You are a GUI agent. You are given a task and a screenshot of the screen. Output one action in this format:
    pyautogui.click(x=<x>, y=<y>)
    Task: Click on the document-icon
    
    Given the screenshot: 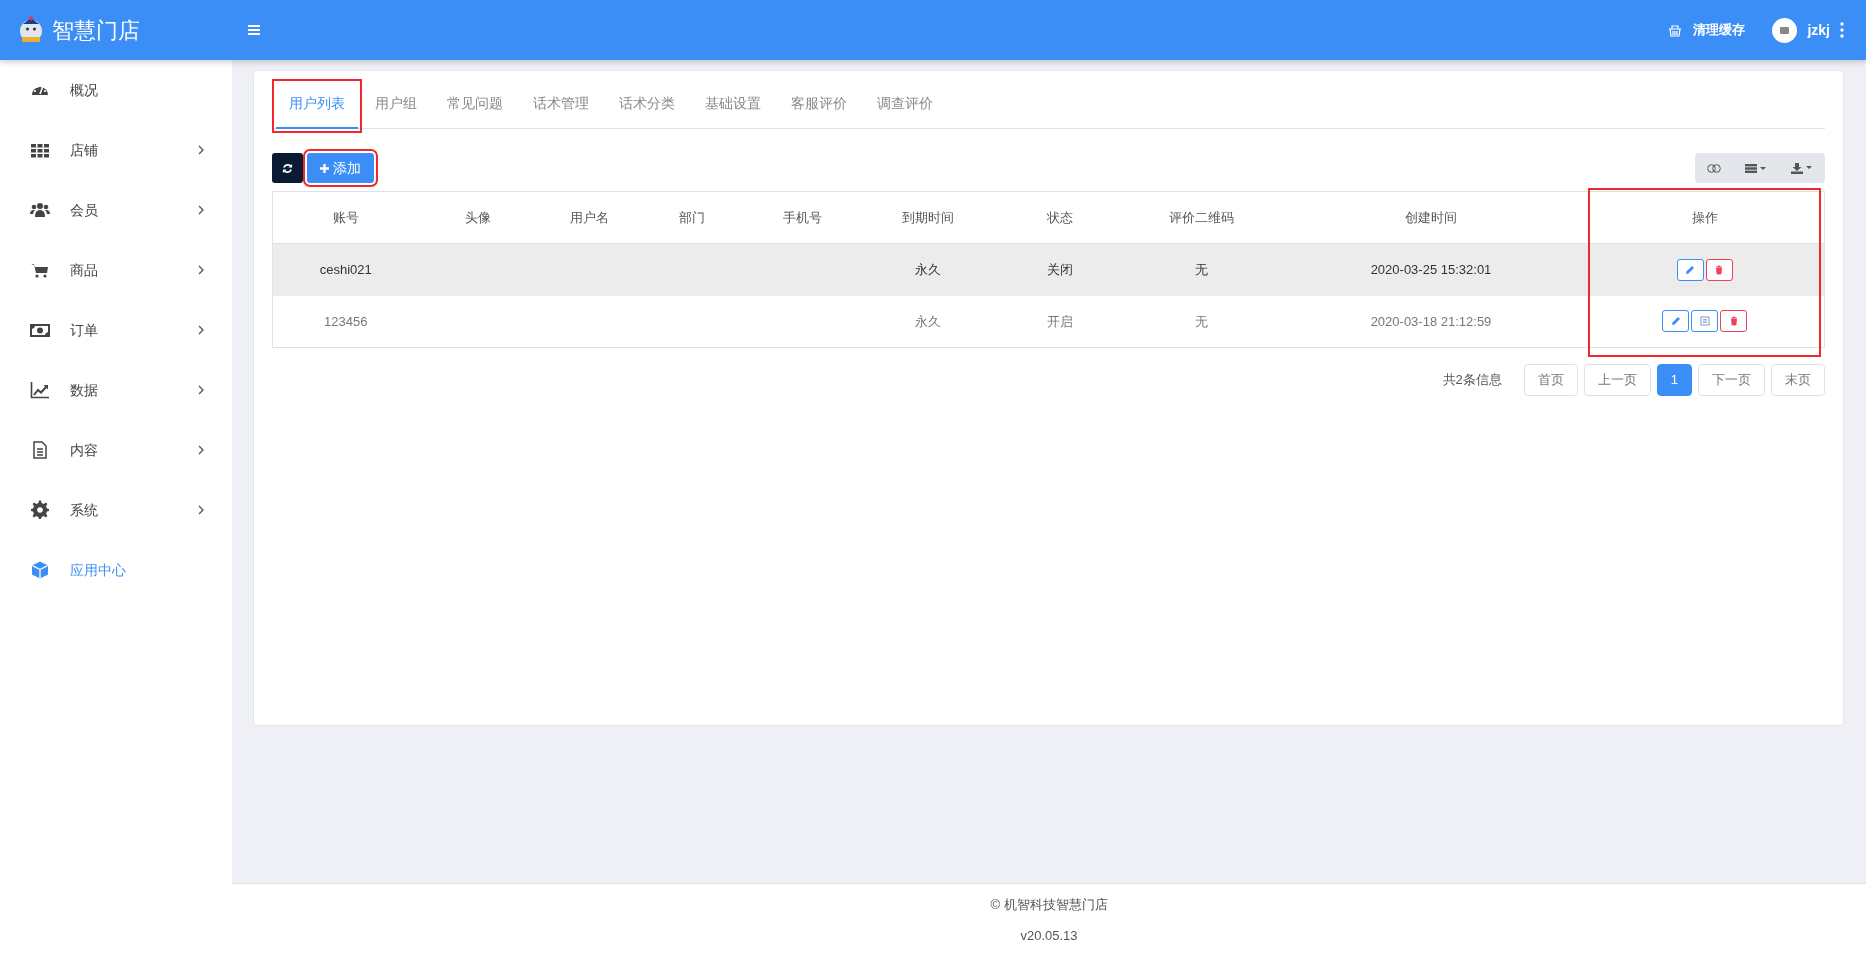 What is the action you would take?
    pyautogui.click(x=40, y=450)
    